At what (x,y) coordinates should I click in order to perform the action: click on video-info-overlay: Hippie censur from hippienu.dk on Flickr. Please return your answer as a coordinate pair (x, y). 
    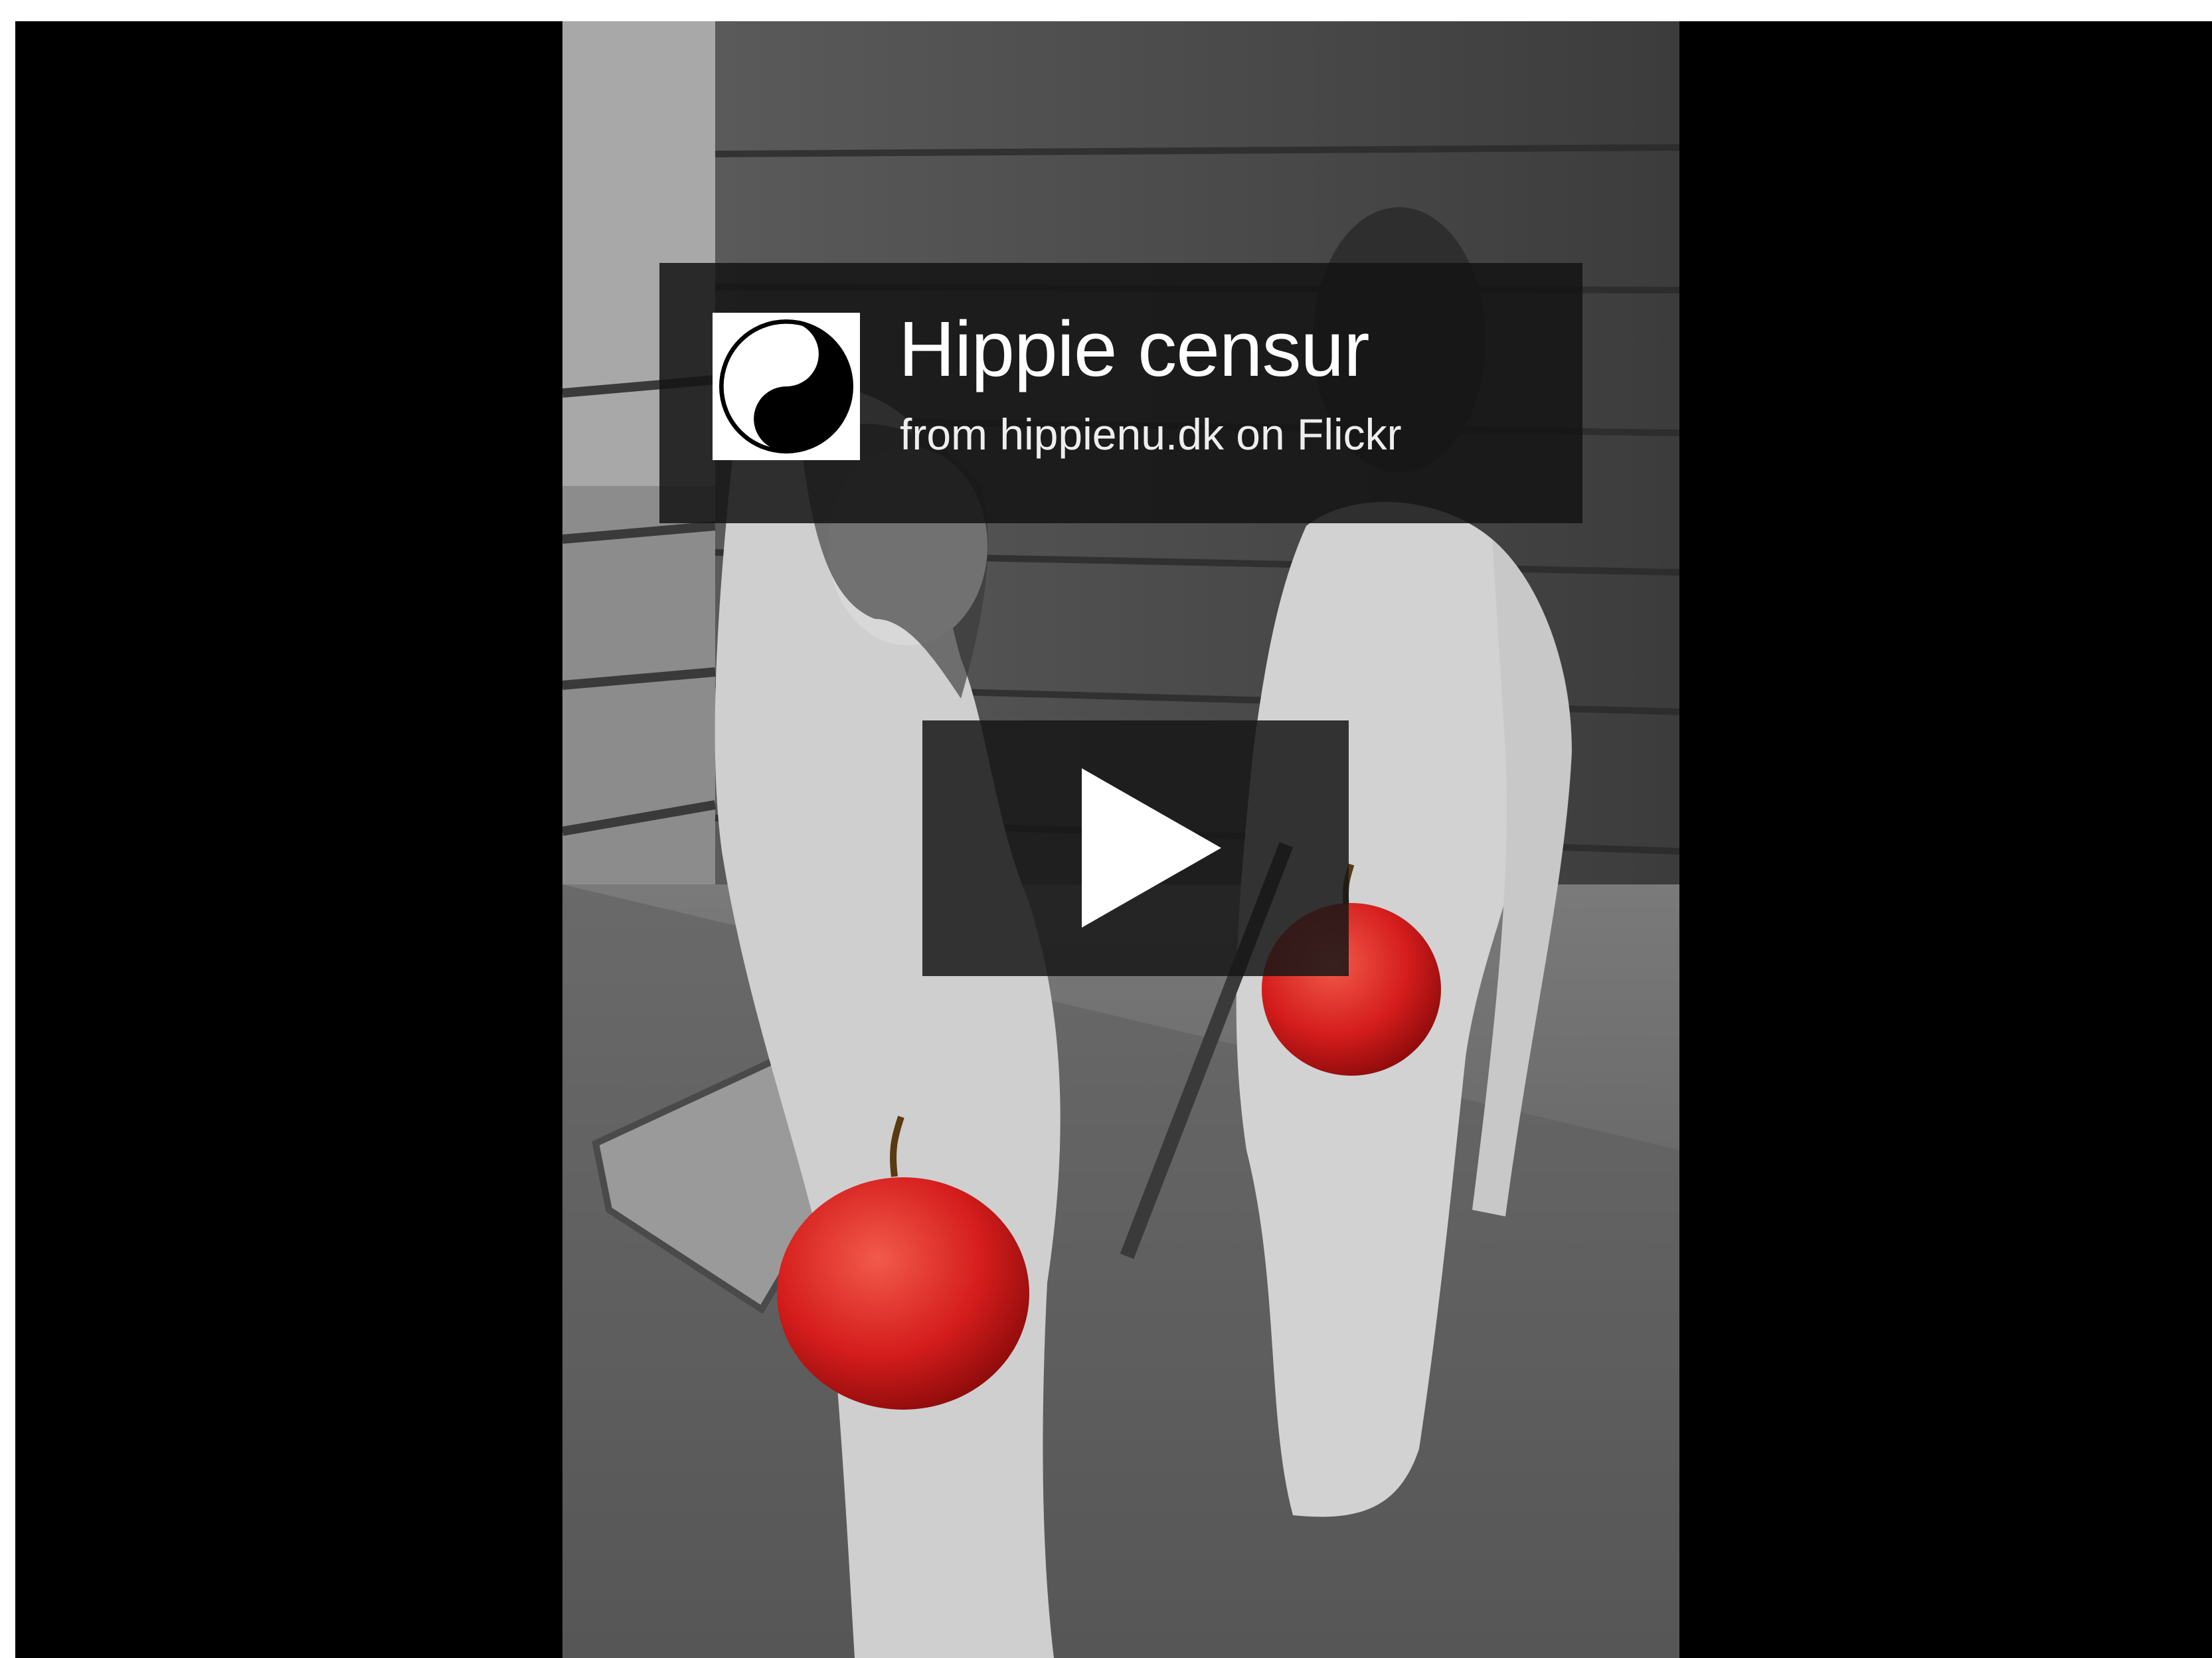
    Looking at the image, I should click on (1120, 393).